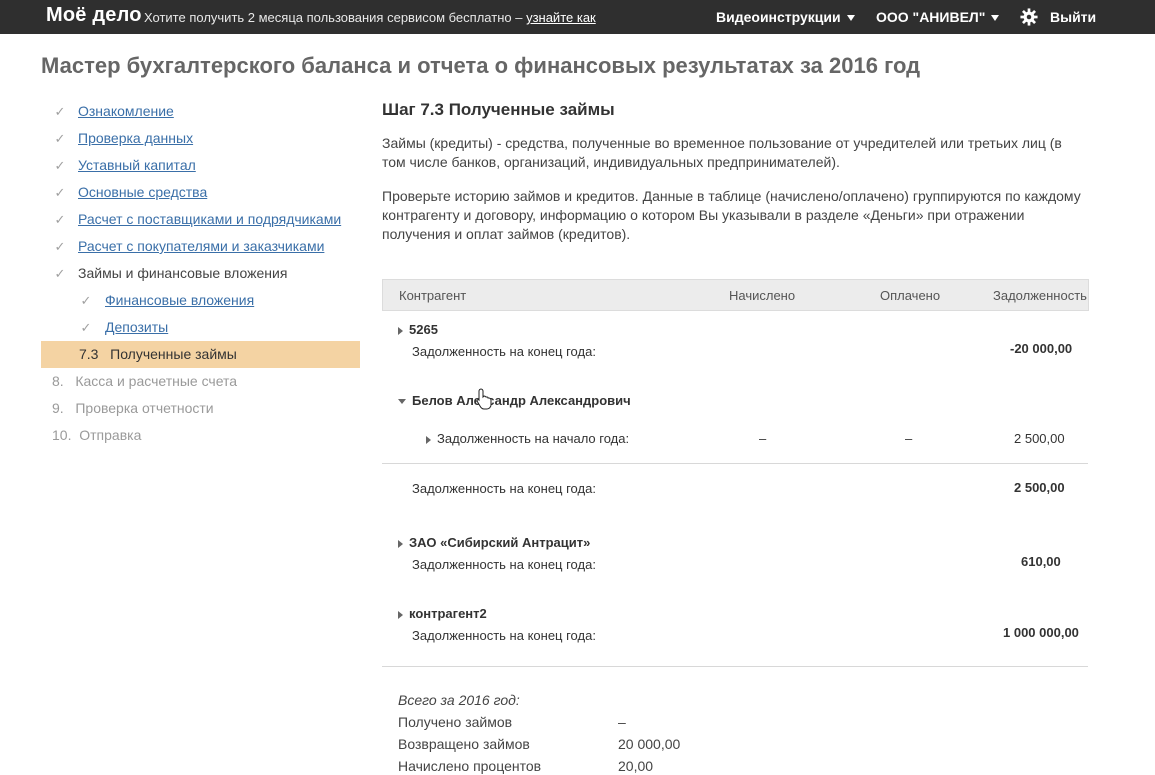 This screenshot has width=1155, height=775. I want to click on counterparty-name: 5265, so click(423, 329).